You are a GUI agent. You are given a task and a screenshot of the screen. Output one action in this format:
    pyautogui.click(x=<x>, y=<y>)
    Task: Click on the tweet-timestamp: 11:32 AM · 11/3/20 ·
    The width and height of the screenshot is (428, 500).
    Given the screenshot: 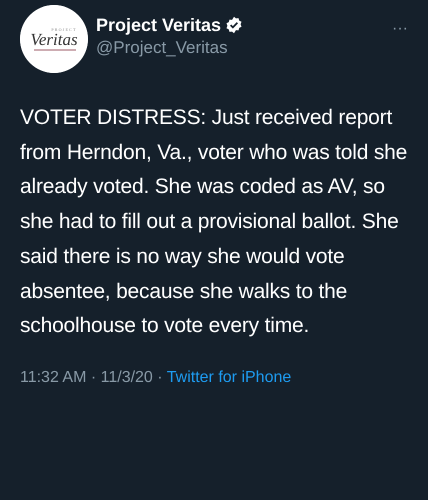 What is the action you would take?
    pyautogui.click(x=91, y=377)
    